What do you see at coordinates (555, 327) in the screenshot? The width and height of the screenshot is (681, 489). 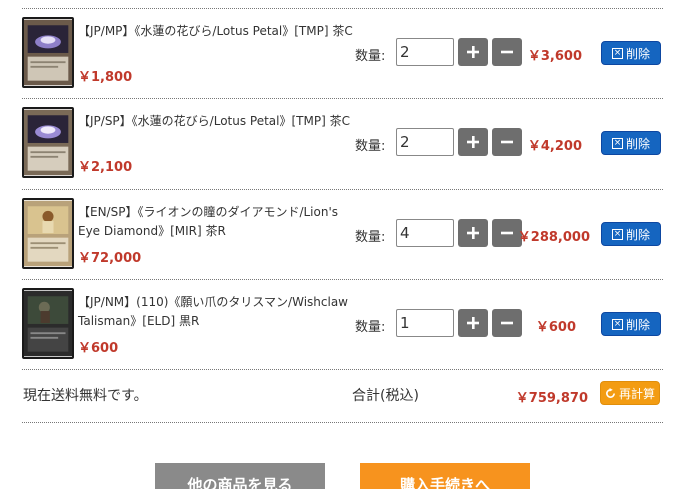 I see `item-subtotal: ￥600` at bounding box center [555, 327].